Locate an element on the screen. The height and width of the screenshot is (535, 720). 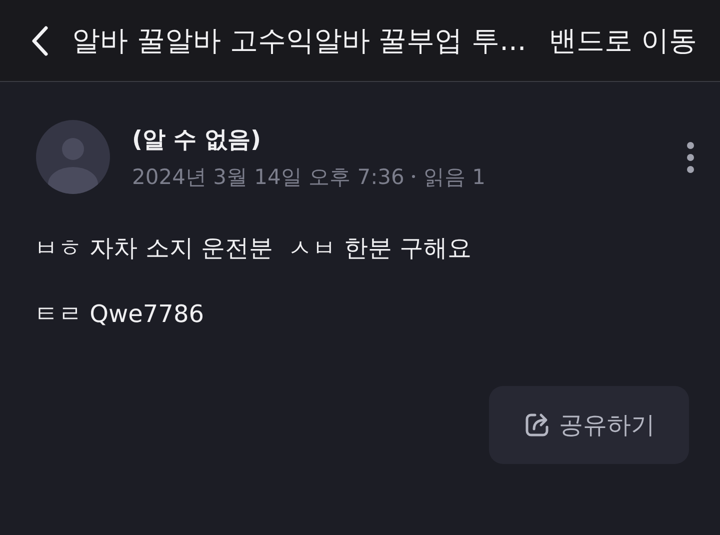
post-text: ㅂㅎ 자차 소지 운전분 ㅅㅂ 한분 구해요 is located at coordinates (253, 248).